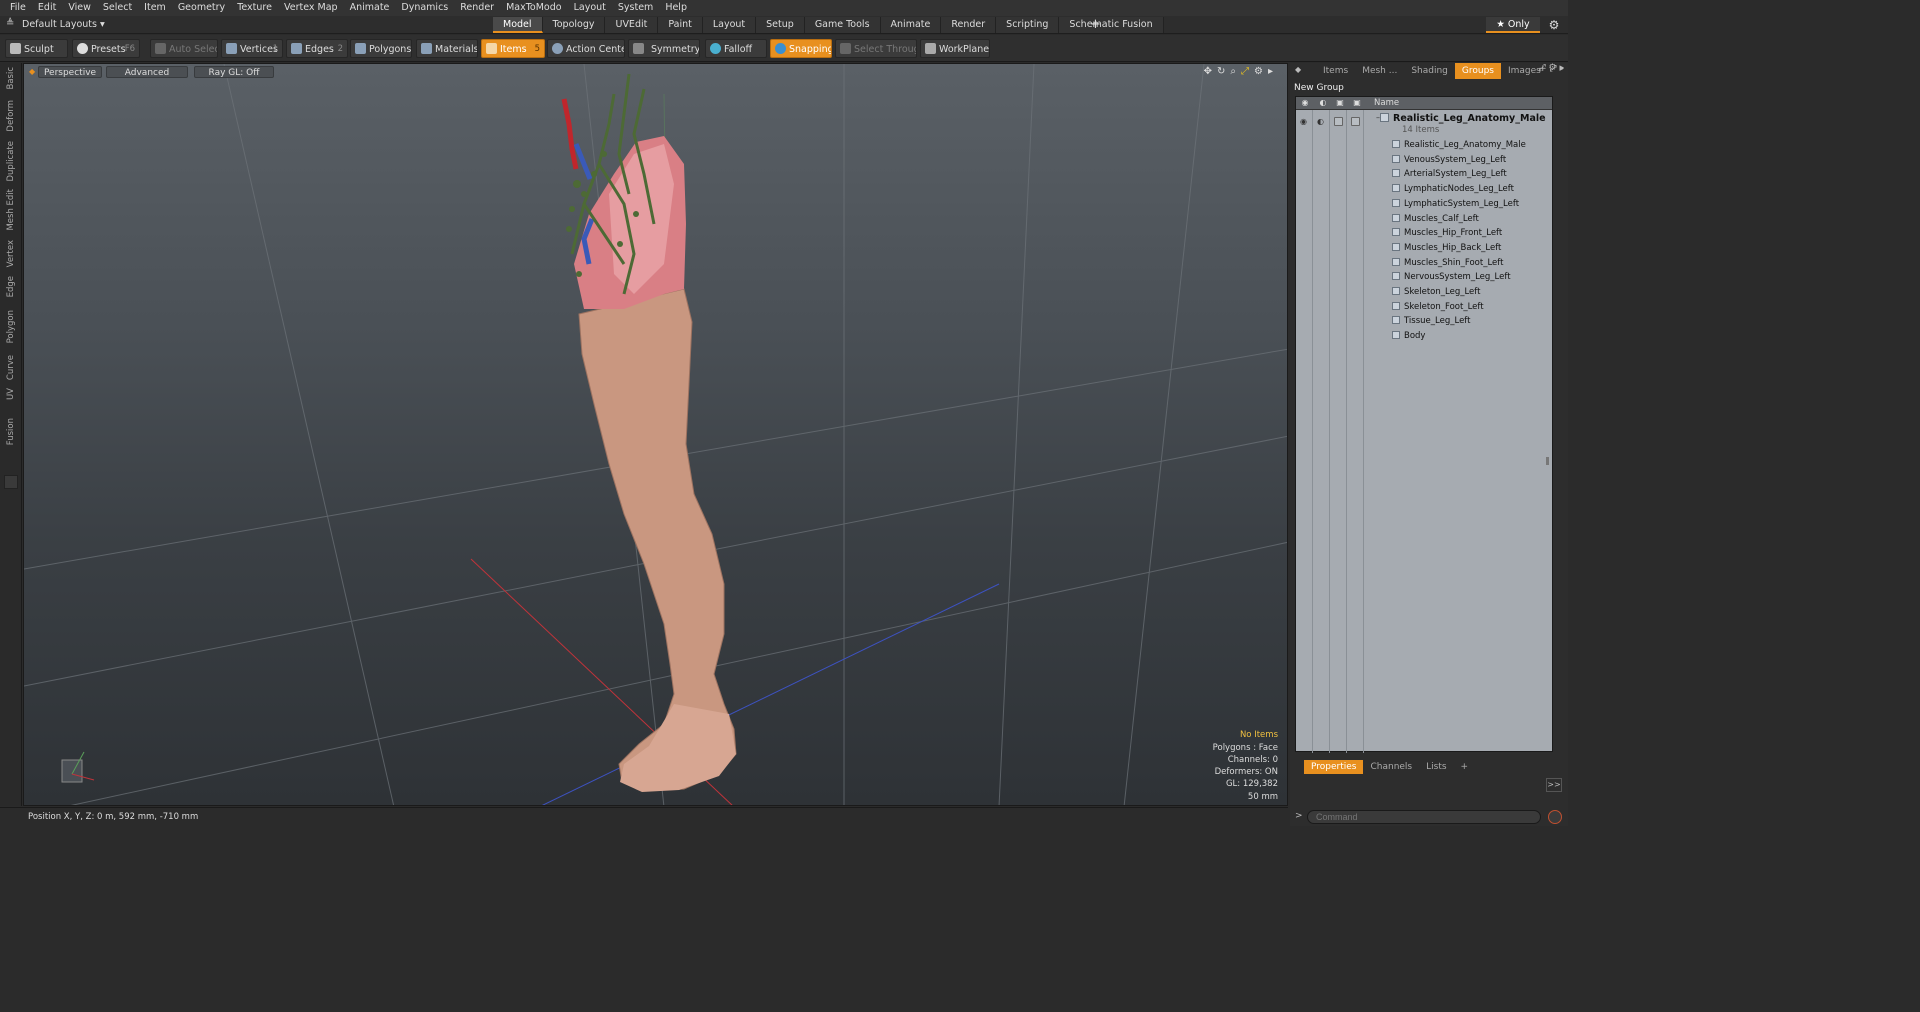 This screenshot has width=1920, height=1012. Describe the element at coordinates (635, 8) in the screenshot. I see `menu-item-system: System` at that location.